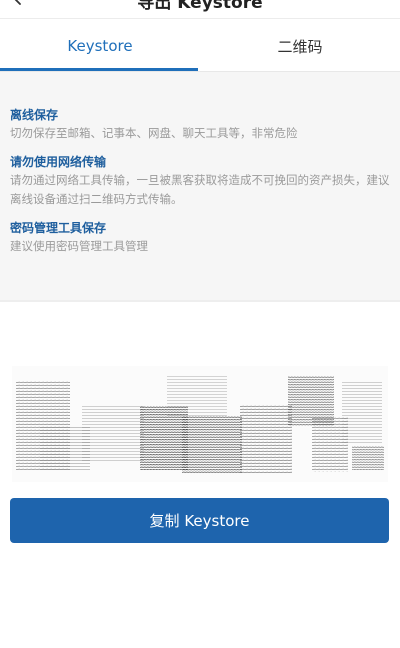 The height and width of the screenshot is (648, 400). Describe the element at coordinates (200, 124) in the screenshot. I see `tip-offline-storage: 离线保存 切勿保存至邮箱、记事本、网盘、聊天工具等，非常危险` at that location.